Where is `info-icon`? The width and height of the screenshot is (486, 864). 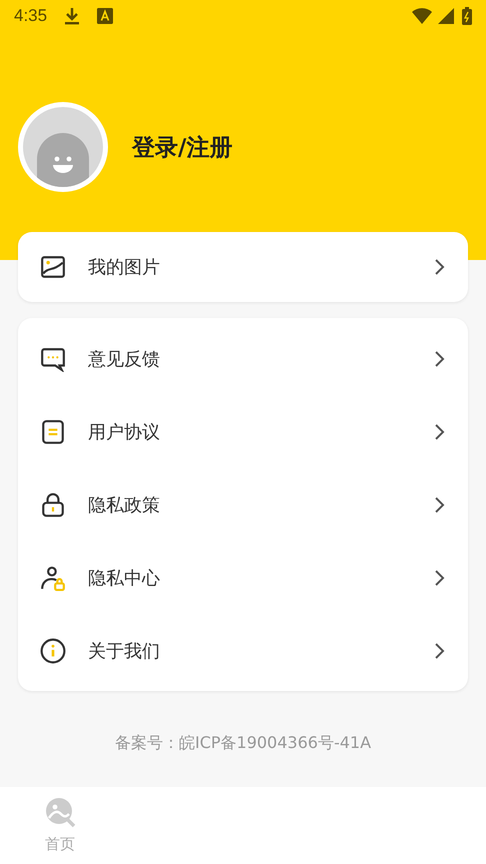 info-icon is located at coordinates (53, 651).